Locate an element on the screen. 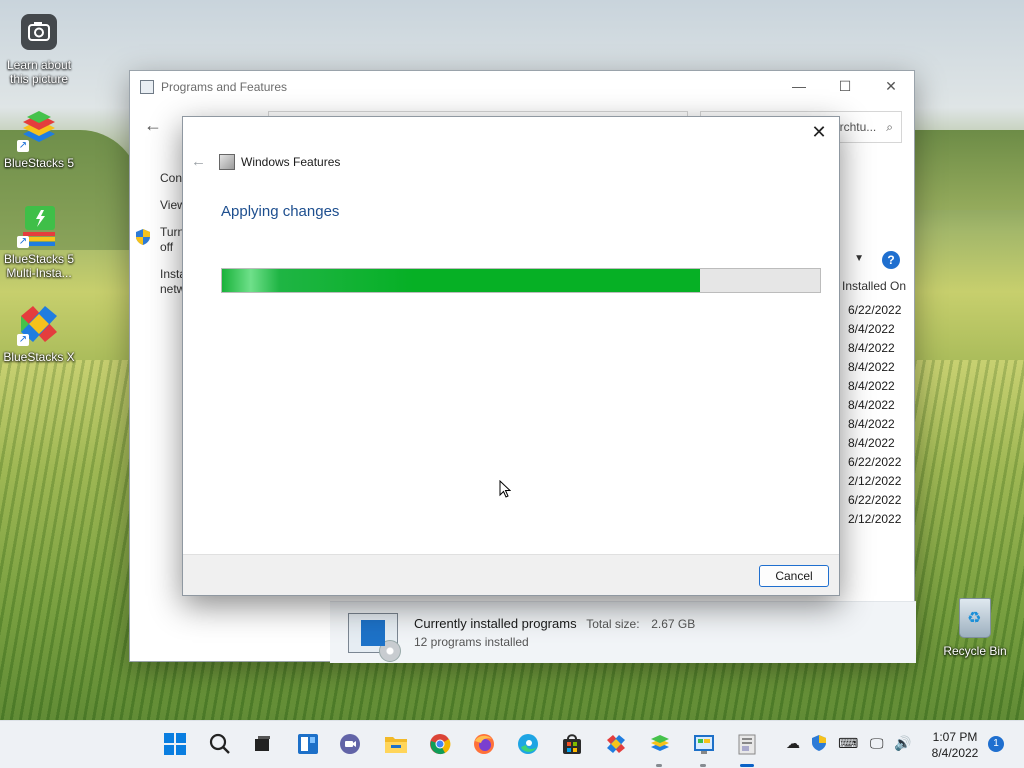 This screenshot has width=1024, height=768. desktop-icon-label: BlueStacks 5 is located at coordinates (39, 163).